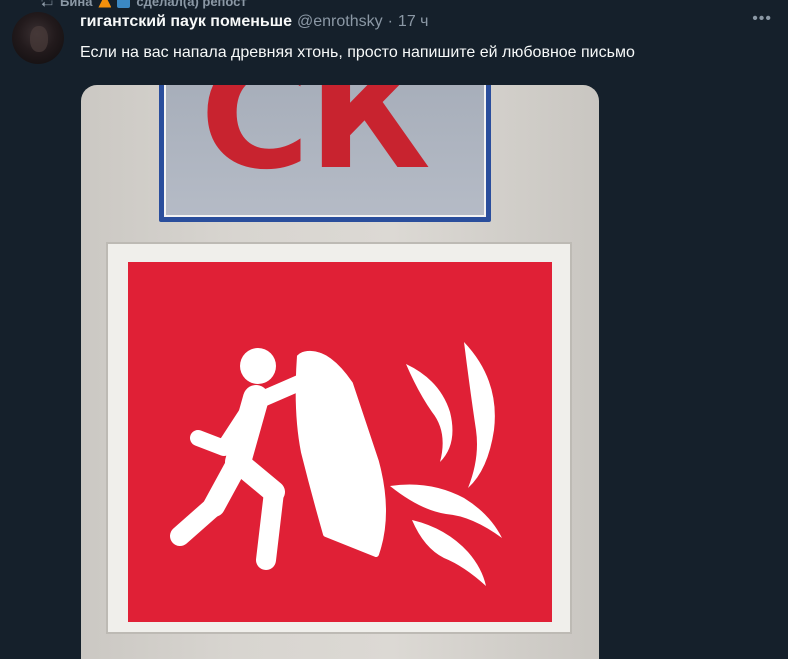 The width and height of the screenshot is (788, 659). Describe the element at coordinates (278, 458) in the screenshot. I see `person-with-blanket-icon` at that location.